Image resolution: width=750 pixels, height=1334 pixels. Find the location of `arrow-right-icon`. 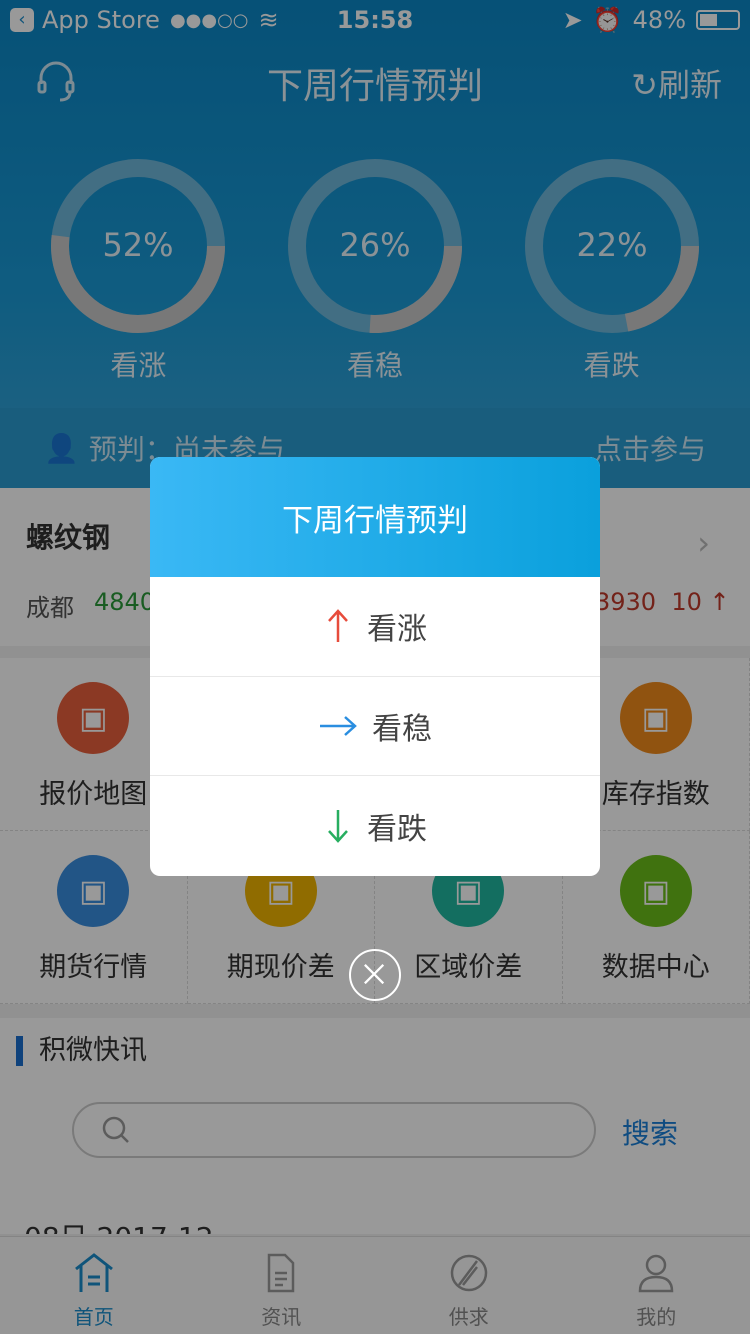

arrow-right-icon is located at coordinates (338, 725).